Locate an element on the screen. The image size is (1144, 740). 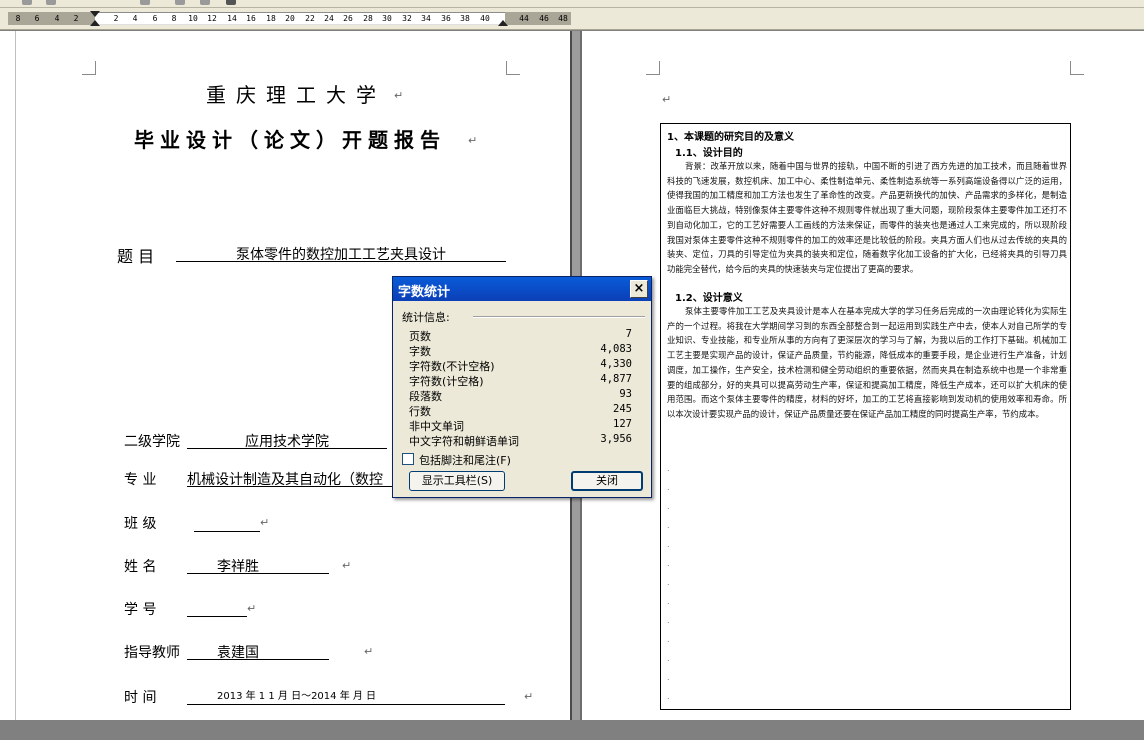
ruler-tick-label: 10 is located at coordinates (193, 18).